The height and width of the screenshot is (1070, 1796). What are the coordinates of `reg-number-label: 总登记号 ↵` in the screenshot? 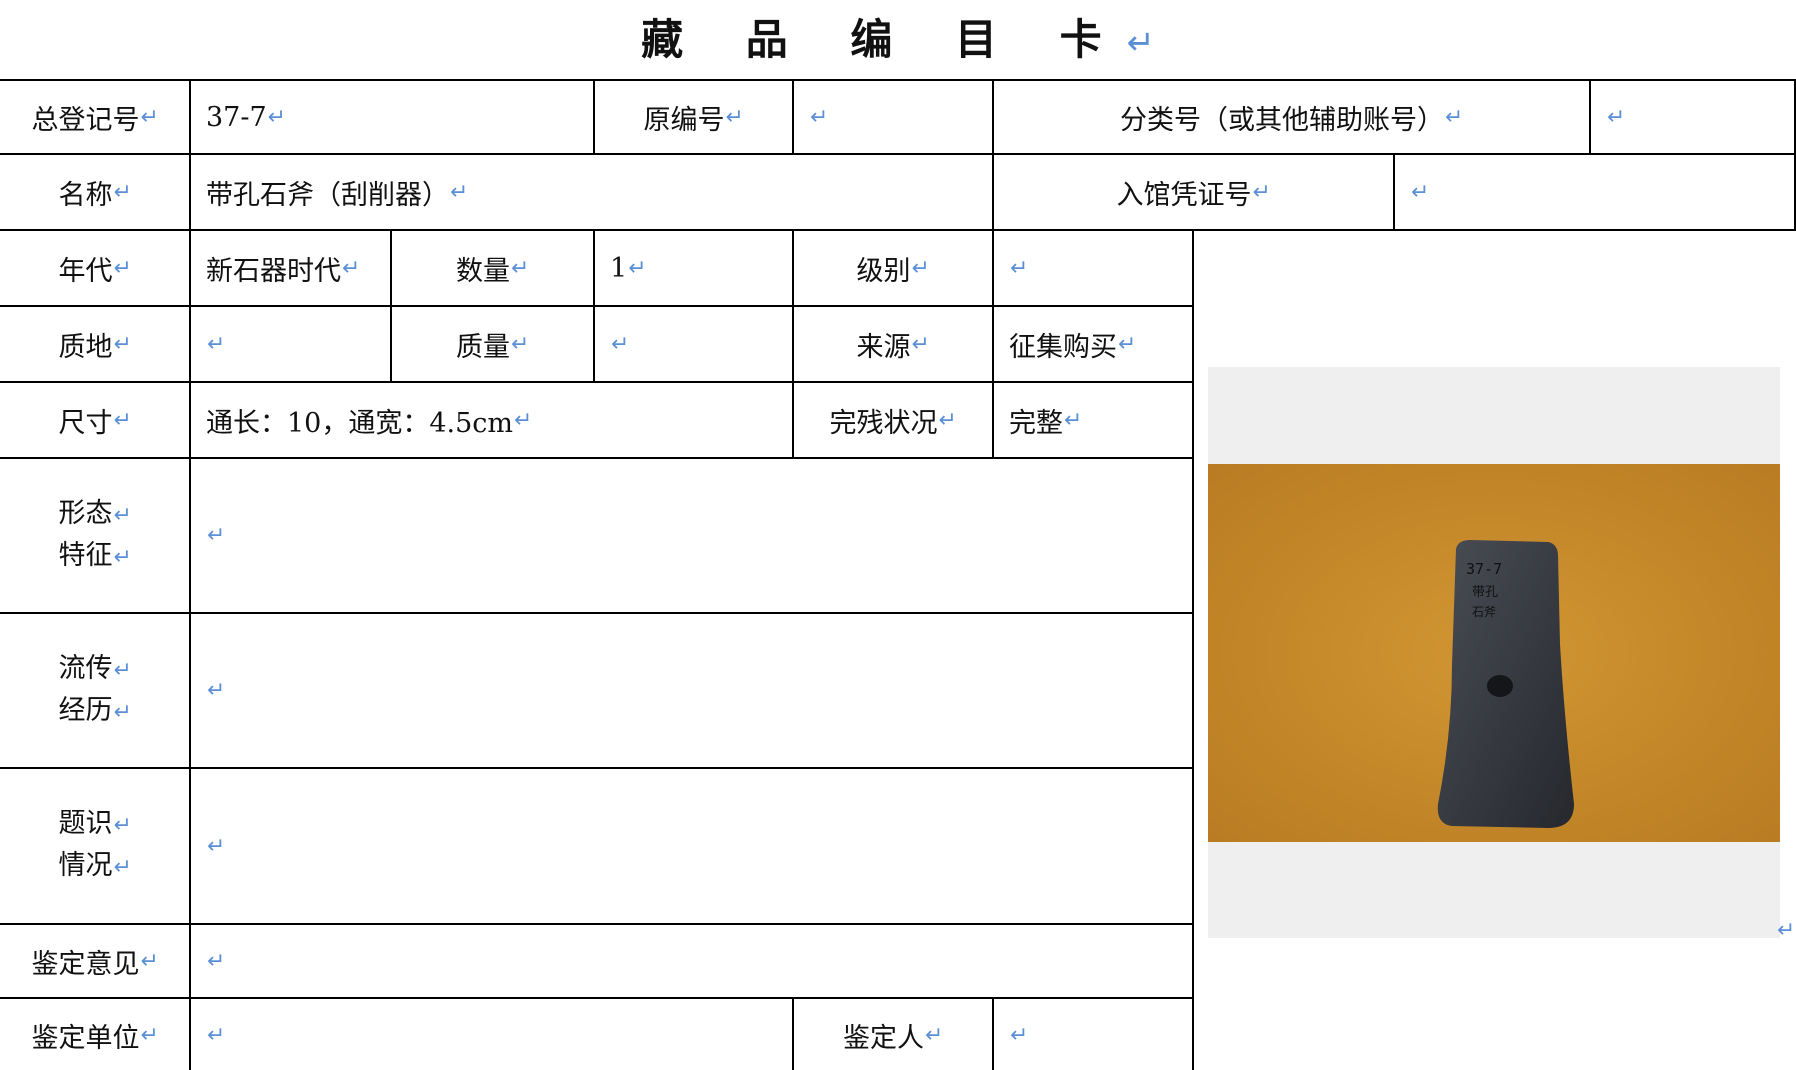 It's located at (95, 120).